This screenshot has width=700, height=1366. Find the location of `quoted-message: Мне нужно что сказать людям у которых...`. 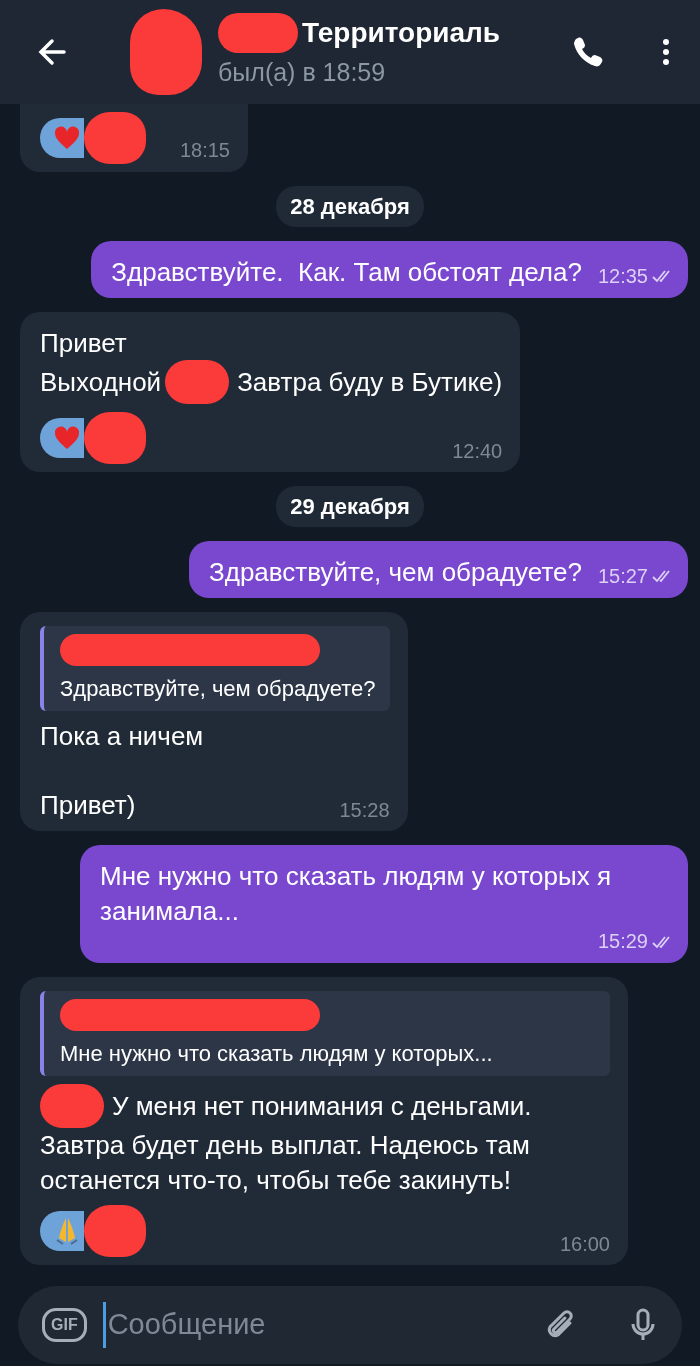

quoted-message: Мне нужно что сказать людям у которых... is located at coordinates (325, 1034).